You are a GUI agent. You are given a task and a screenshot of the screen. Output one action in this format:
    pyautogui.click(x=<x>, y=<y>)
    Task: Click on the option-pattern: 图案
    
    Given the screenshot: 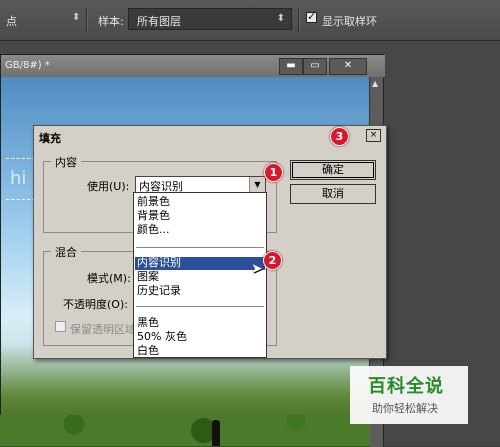 What is the action you would take?
    pyautogui.click(x=148, y=277)
    